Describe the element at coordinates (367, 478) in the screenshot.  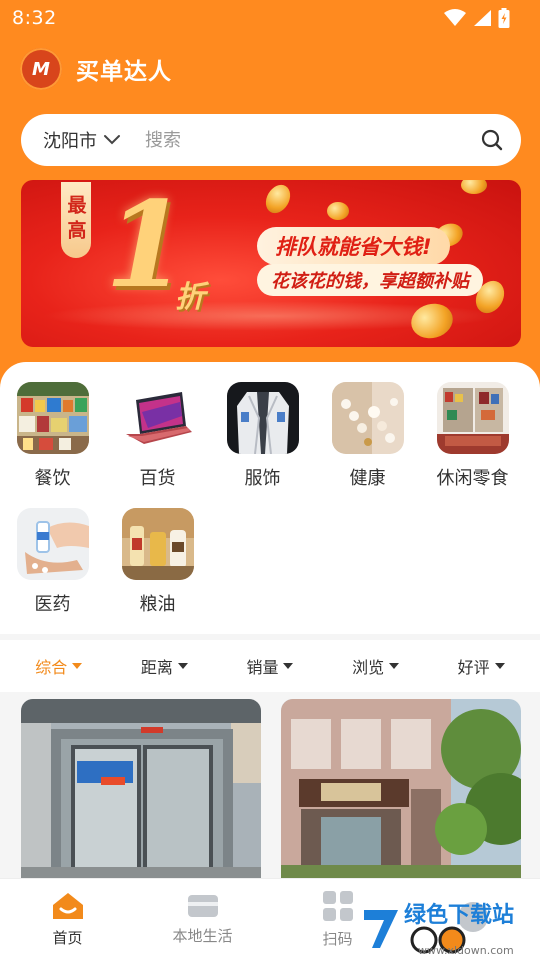
I see `category-label: 健康` at that location.